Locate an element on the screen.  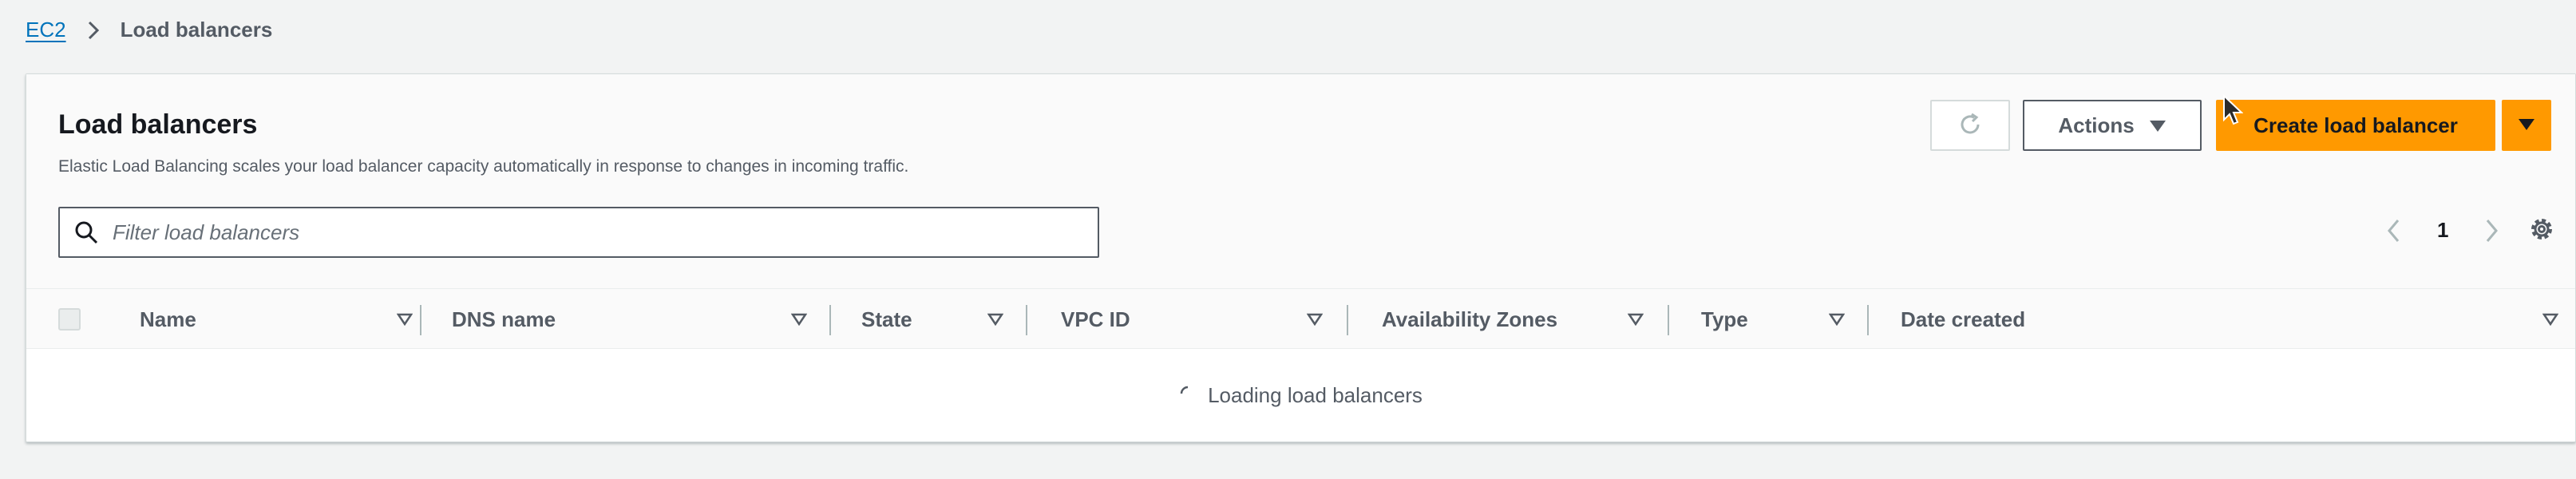
loading-text: Loading load balancers is located at coordinates (1316, 394).